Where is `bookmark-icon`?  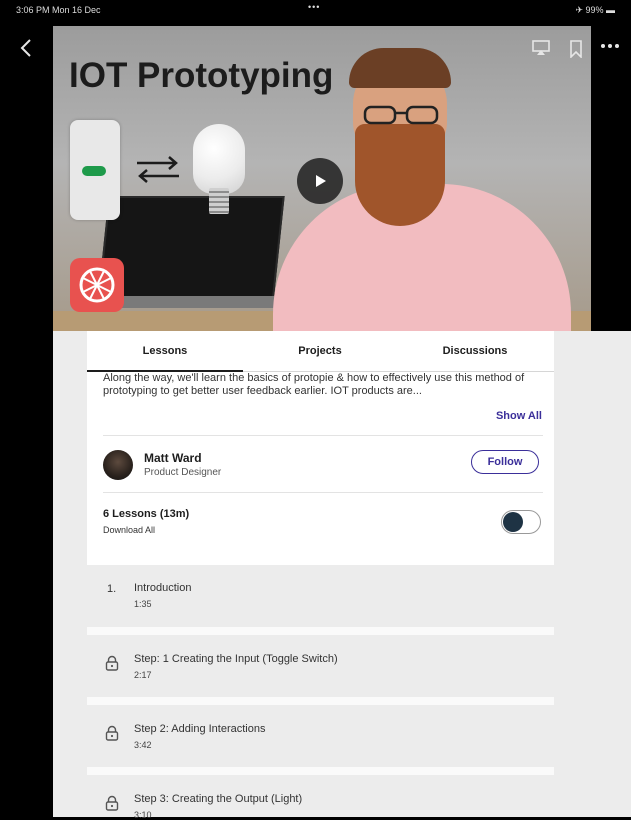 bookmark-icon is located at coordinates (576, 51).